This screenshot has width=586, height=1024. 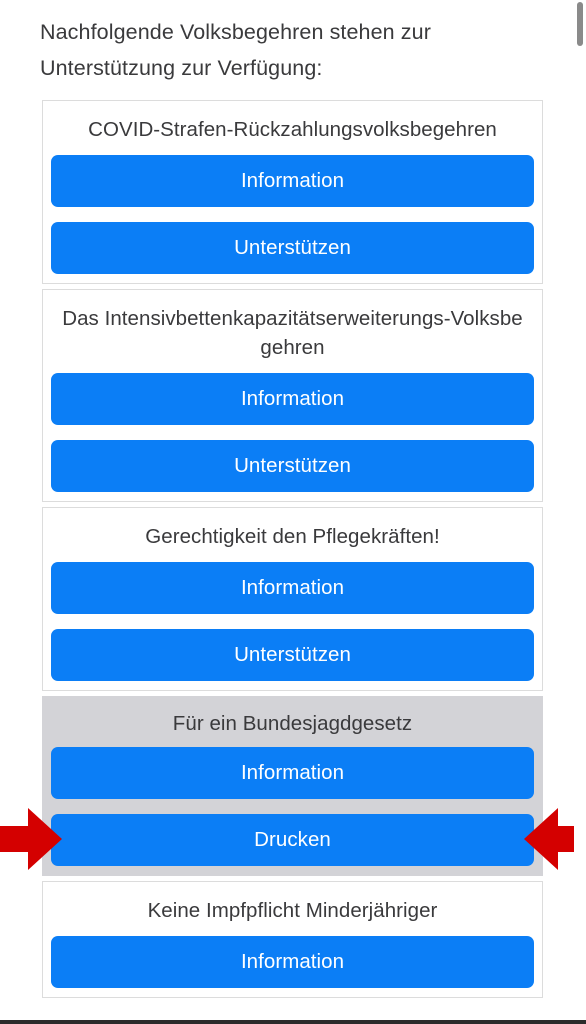 What do you see at coordinates (292, 129) in the screenshot?
I see `card-title: COVID-Strafen-Rückzahlungsvolksbegehren` at bounding box center [292, 129].